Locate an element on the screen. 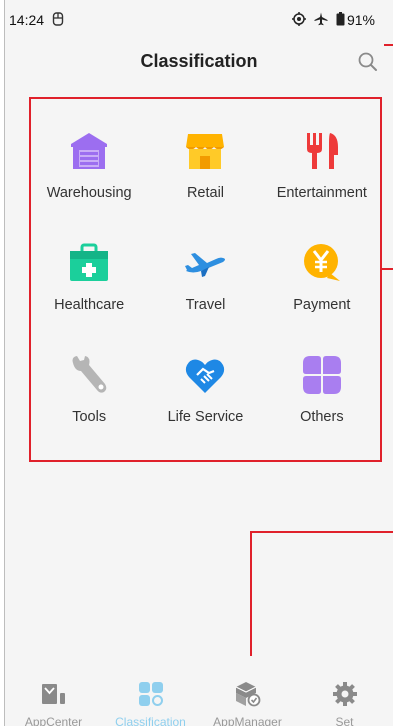 This screenshot has width=393, height=726. category-tools: Tools is located at coordinates (89, 385).